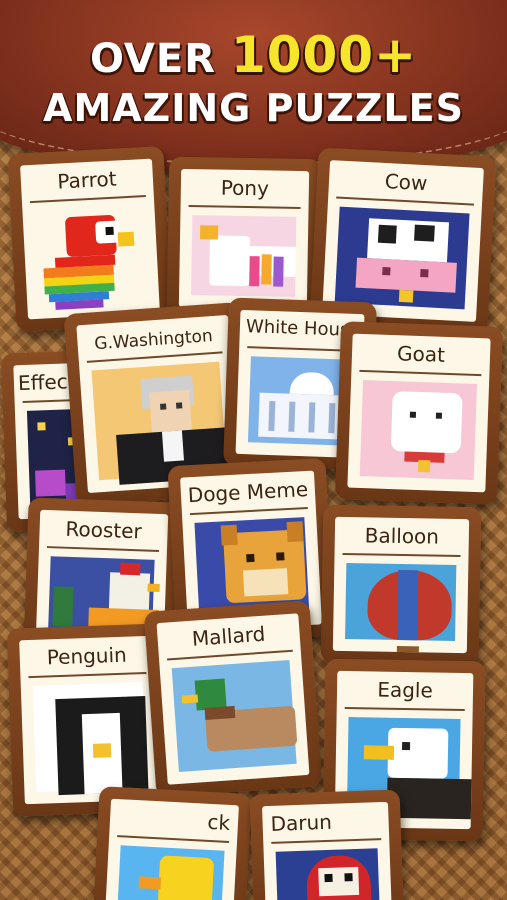 The image size is (507, 900). I want to click on parrot-pixel-art, so click(90, 257).